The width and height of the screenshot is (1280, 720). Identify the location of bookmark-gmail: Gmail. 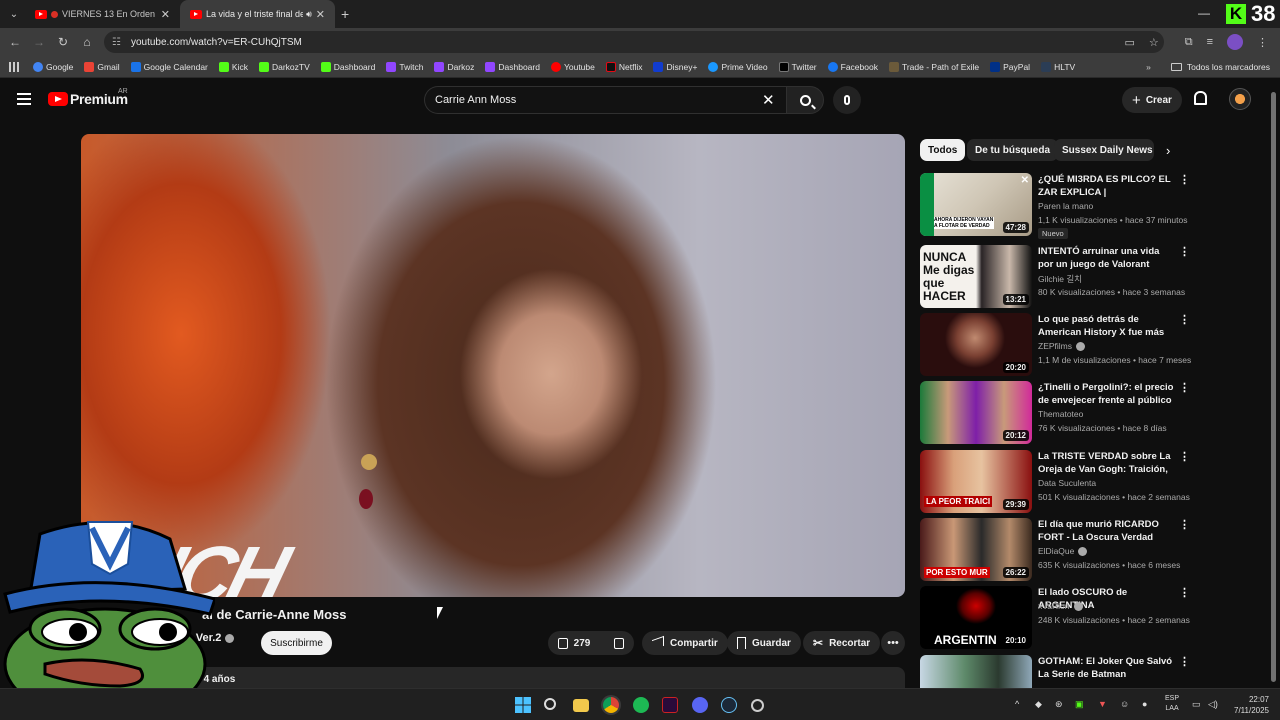
(102, 66).